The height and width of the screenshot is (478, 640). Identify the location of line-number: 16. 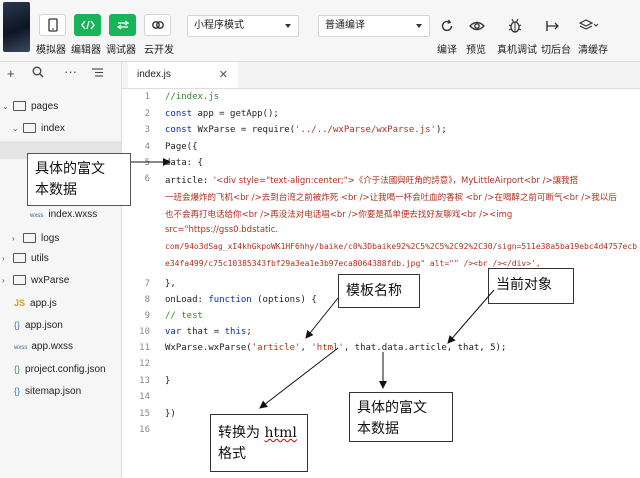
(144, 430).